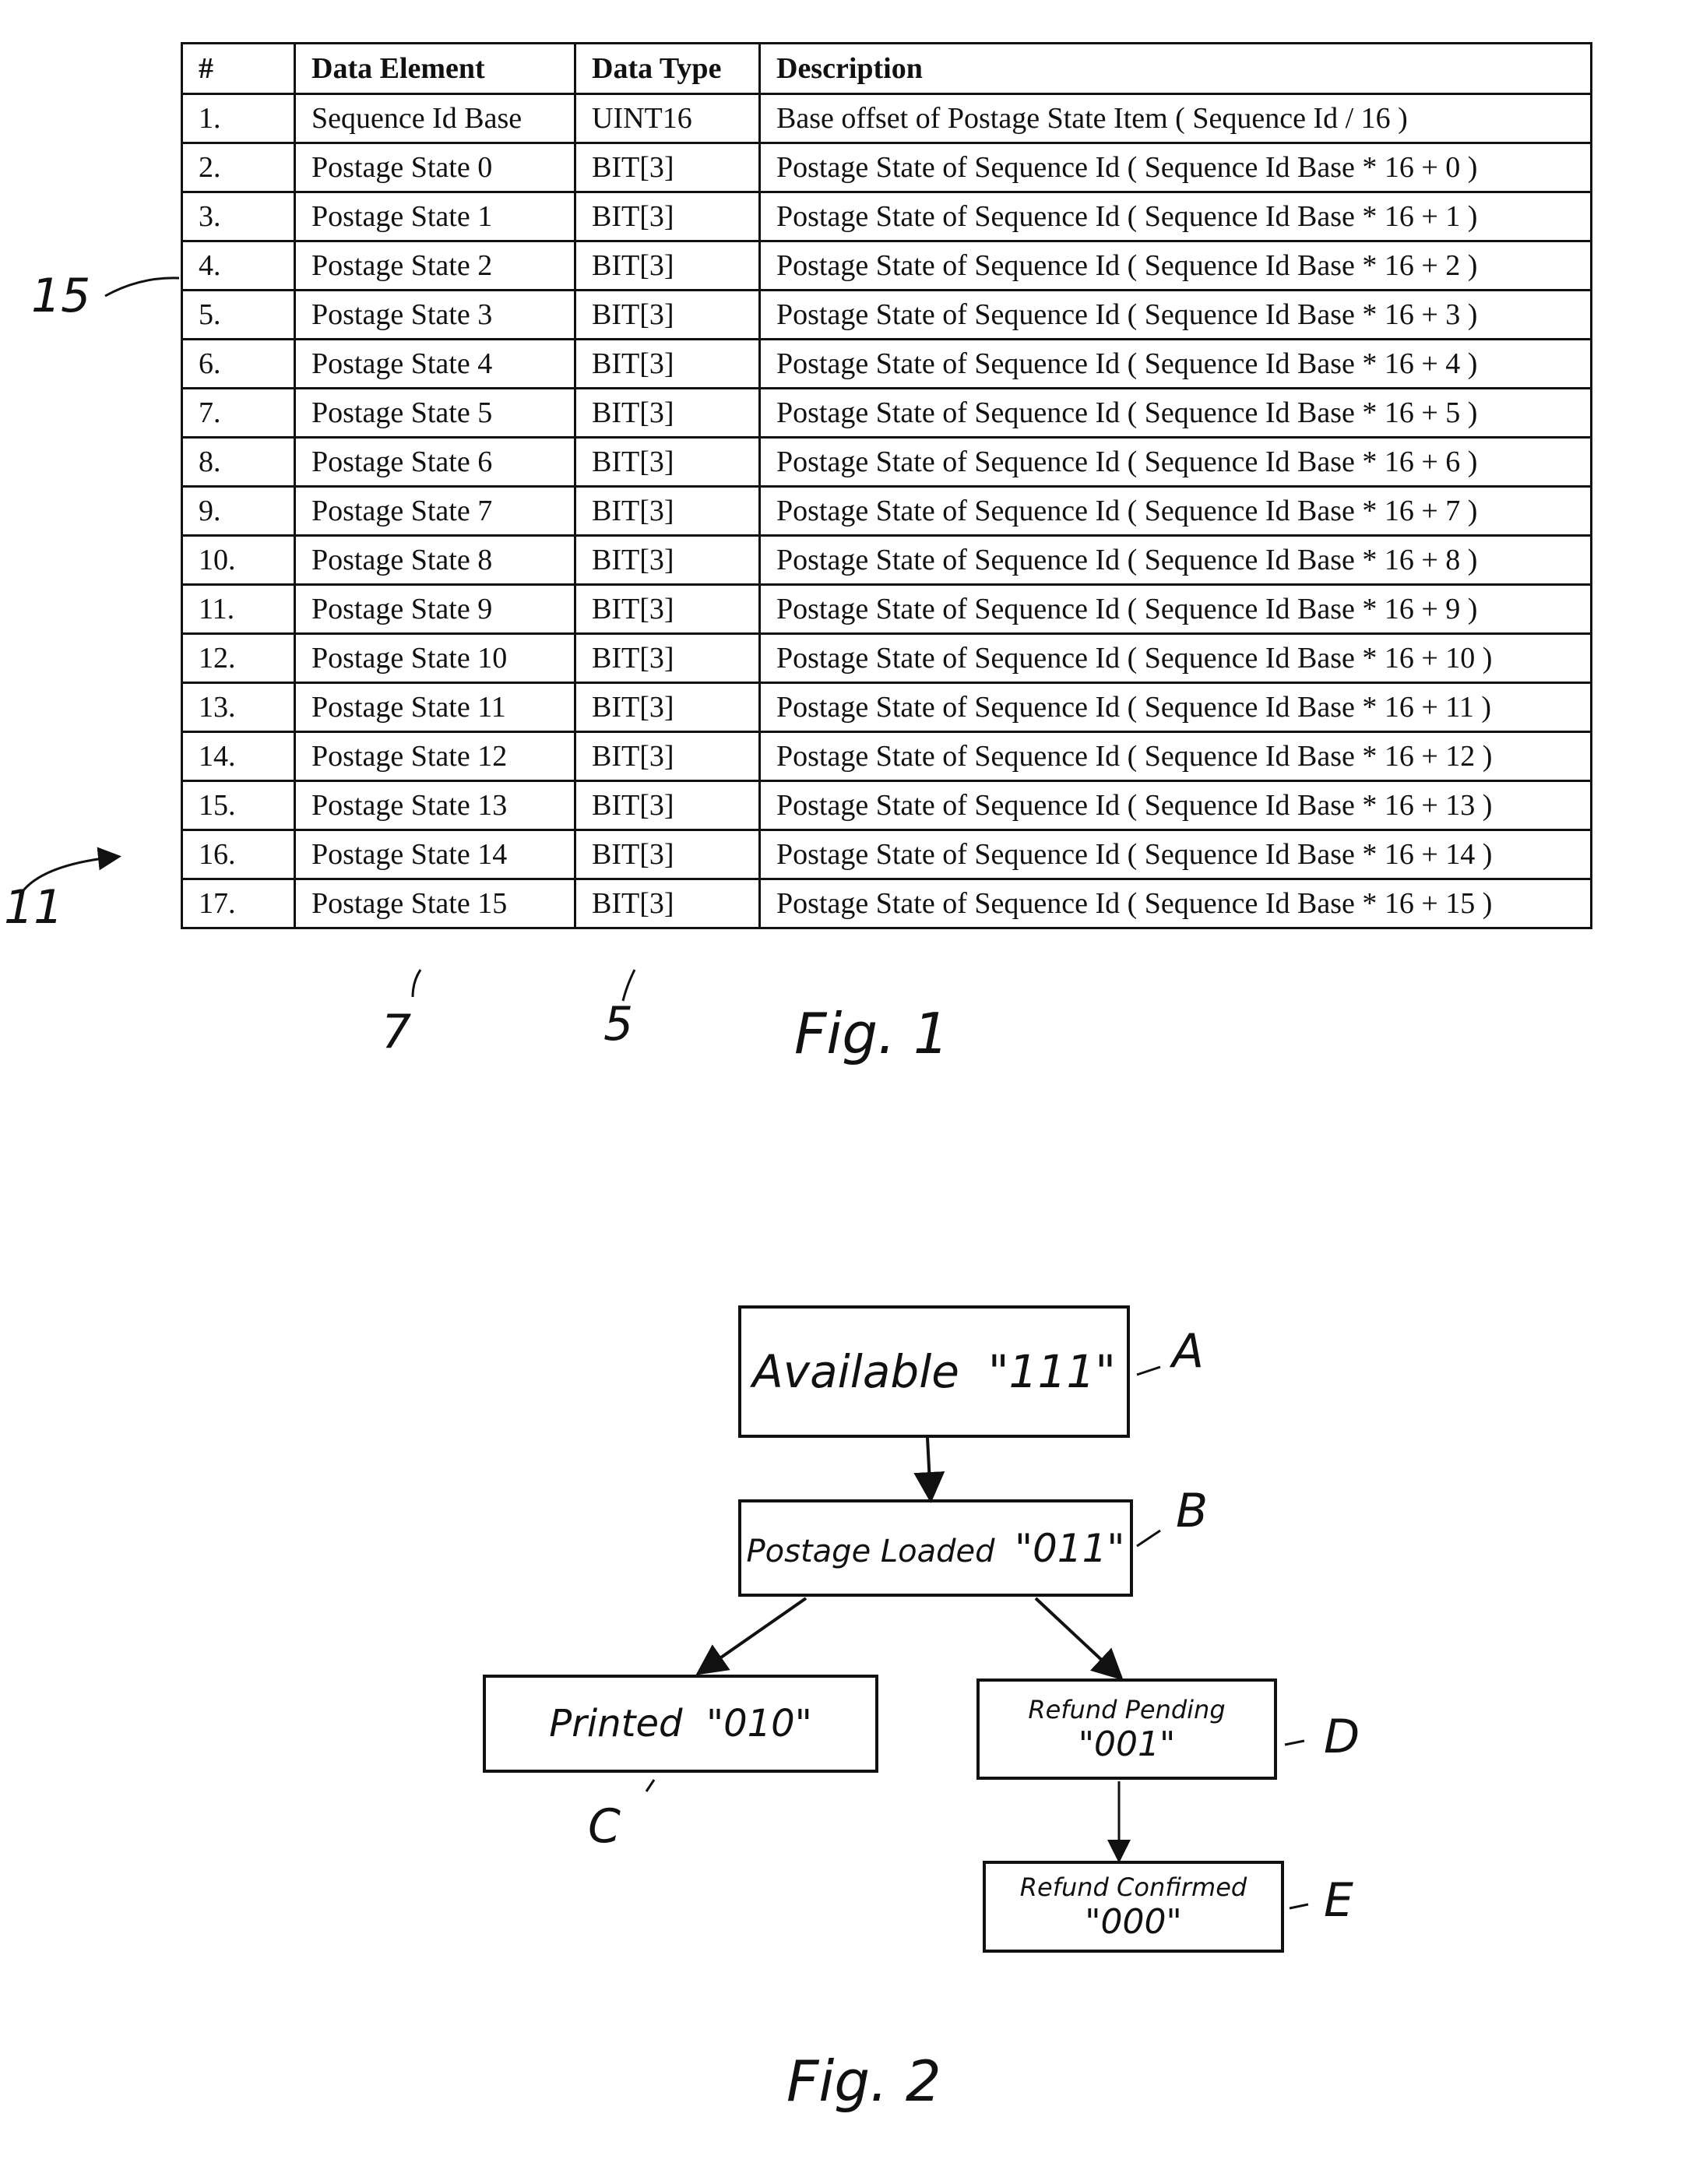 Image resolution: width=1703 pixels, height=2184 pixels. I want to click on leader-tick-b, so click(1148, 1539).